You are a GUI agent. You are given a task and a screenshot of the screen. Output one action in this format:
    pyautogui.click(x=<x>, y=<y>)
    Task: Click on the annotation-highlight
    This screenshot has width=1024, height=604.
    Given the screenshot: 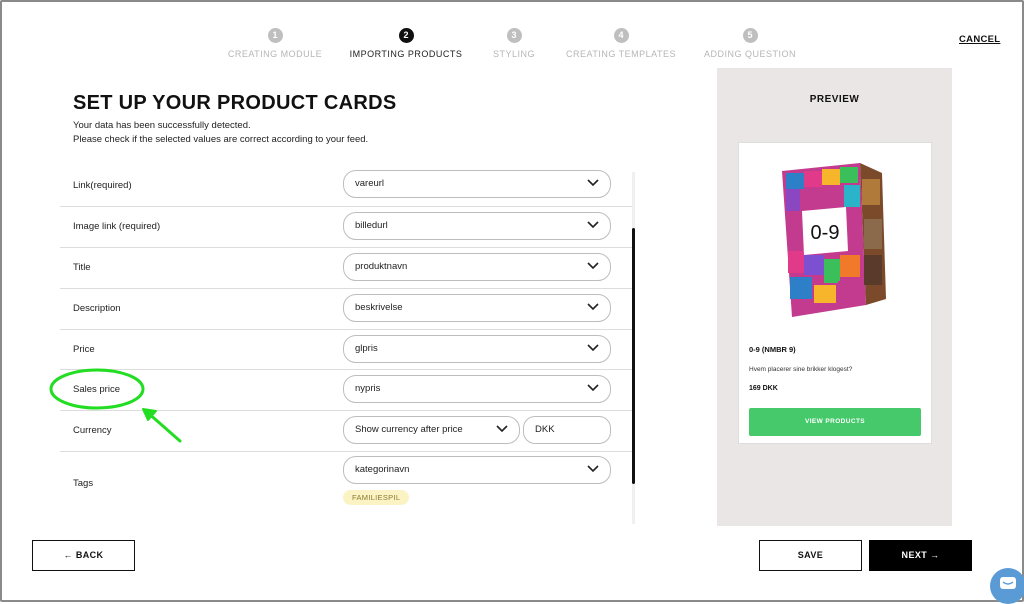 What is the action you would take?
    pyautogui.click(x=115, y=405)
    